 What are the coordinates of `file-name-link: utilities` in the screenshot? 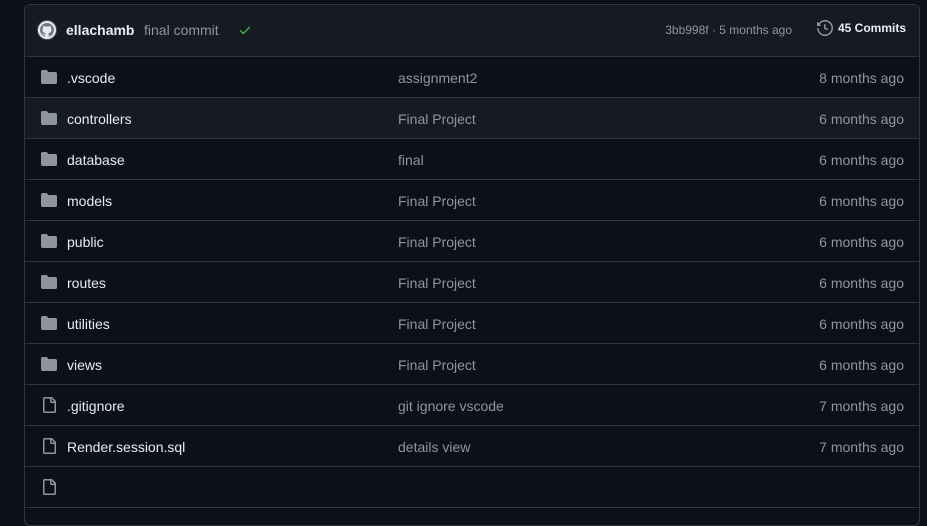 It's located at (88, 324).